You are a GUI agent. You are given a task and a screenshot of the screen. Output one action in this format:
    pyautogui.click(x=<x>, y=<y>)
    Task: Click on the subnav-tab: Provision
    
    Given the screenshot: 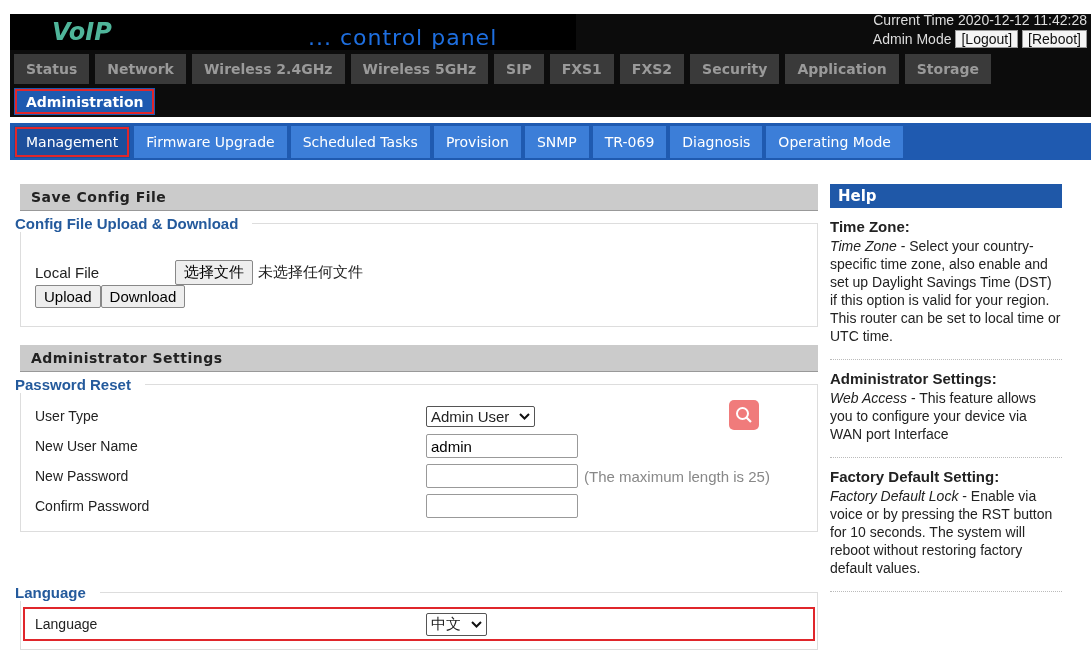 What is the action you would take?
    pyautogui.click(x=477, y=142)
    